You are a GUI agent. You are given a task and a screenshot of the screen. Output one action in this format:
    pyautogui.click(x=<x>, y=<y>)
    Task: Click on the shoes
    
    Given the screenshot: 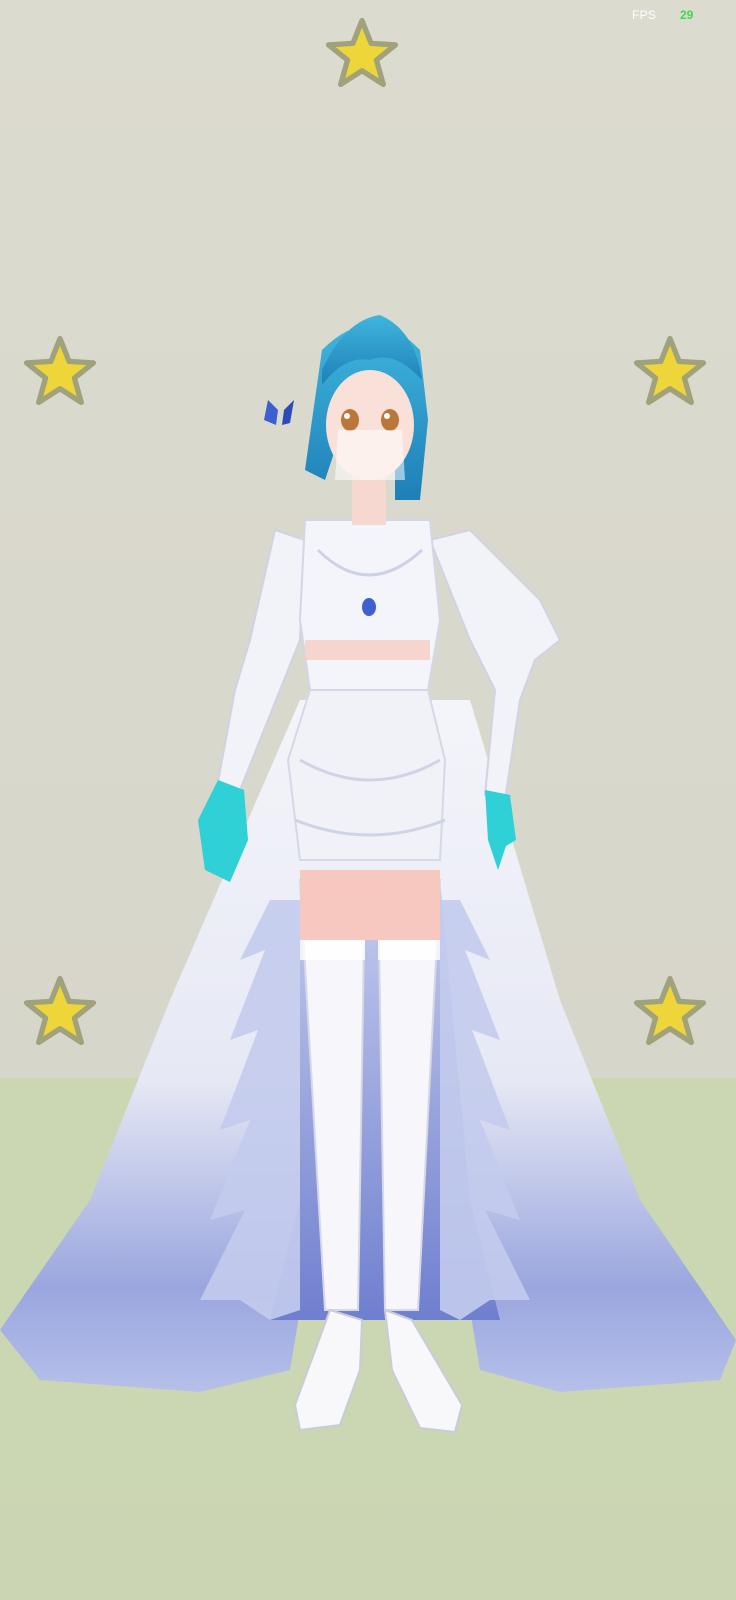 What is the action you would take?
    pyautogui.click(x=378, y=1371)
    